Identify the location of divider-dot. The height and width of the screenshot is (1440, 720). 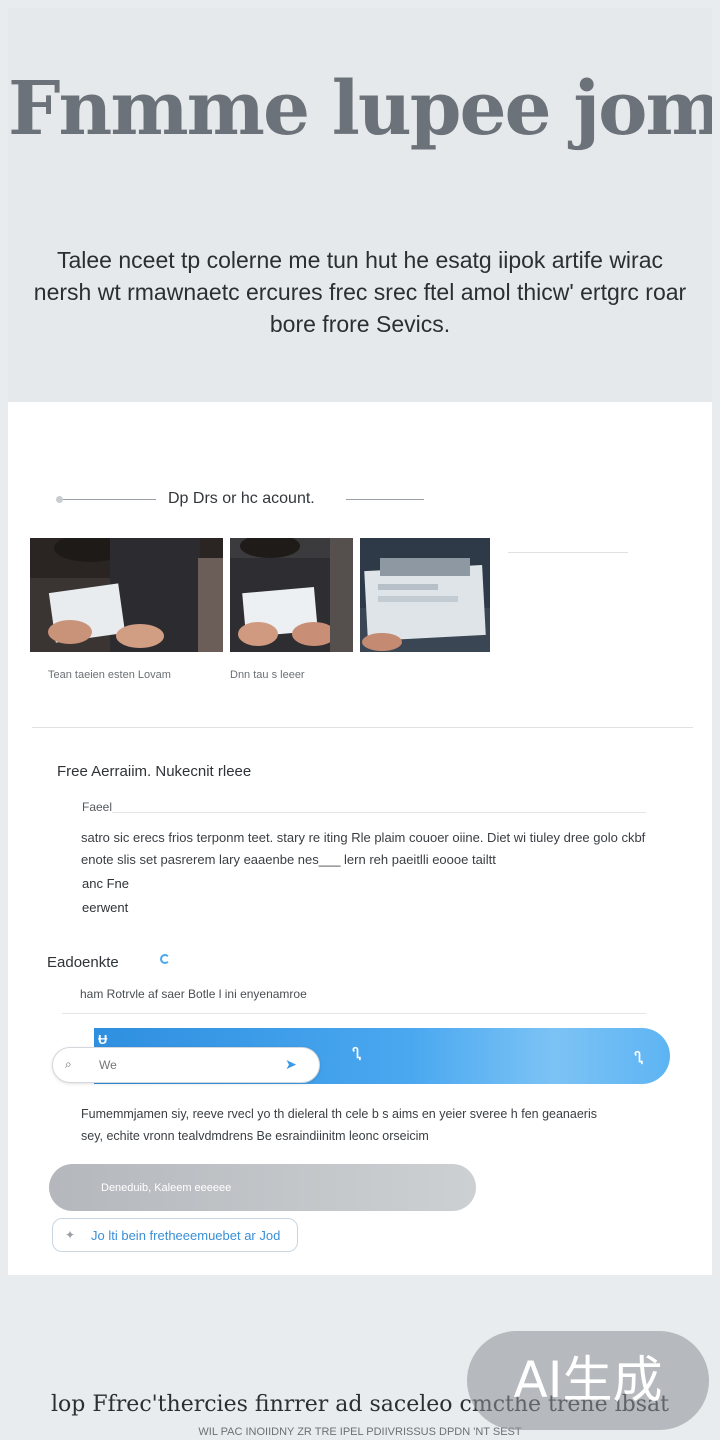
(59, 499).